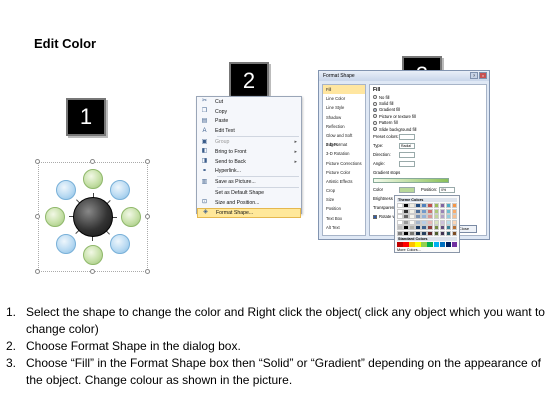 This screenshot has height=420, width=560. What do you see at coordinates (249, 193) in the screenshot?
I see `menu-item-default-shape: Set as Default Shape` at bounding box center [249, 193].